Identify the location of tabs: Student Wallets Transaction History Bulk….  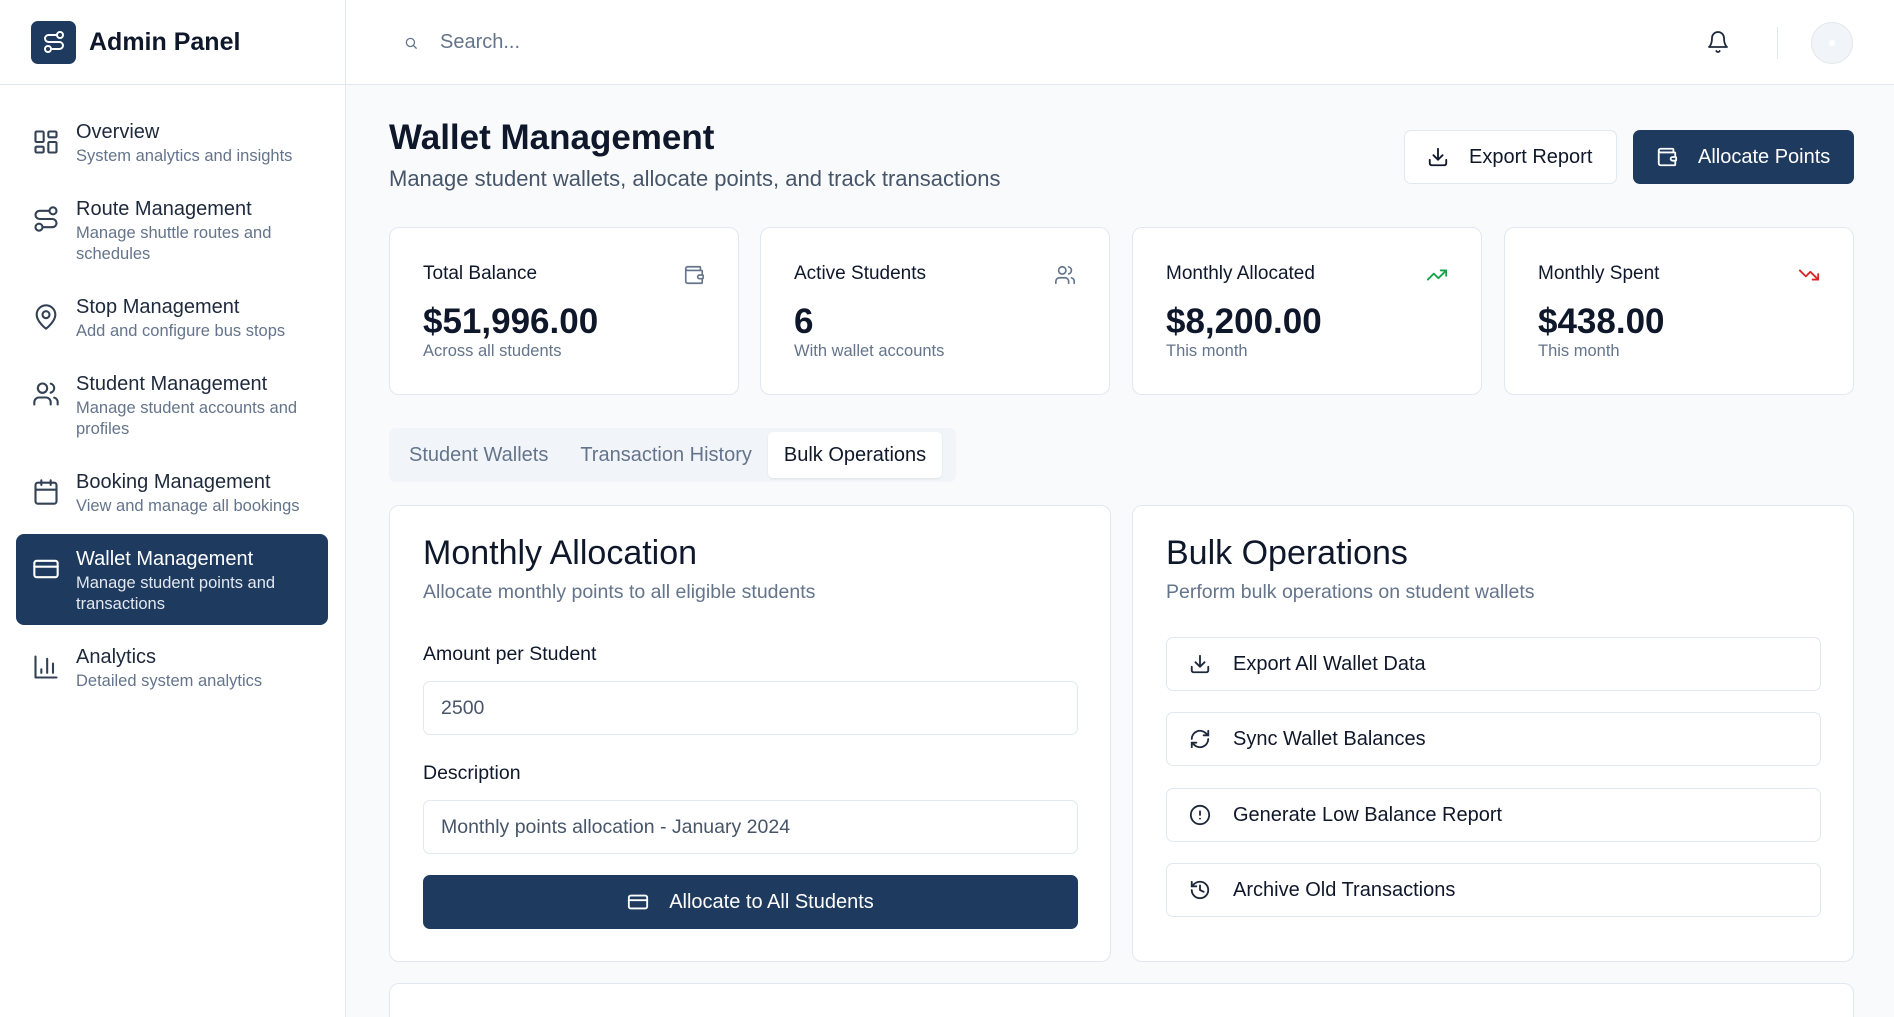
(672, 455).